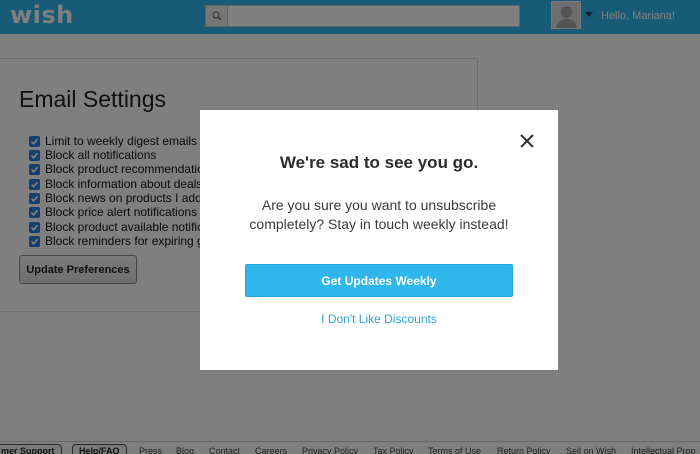 The image size is (700, 454). Describe the element at coordinates (379, 162) in the screenshot. I see `modal-title: We're sad to see you go.` at that location.